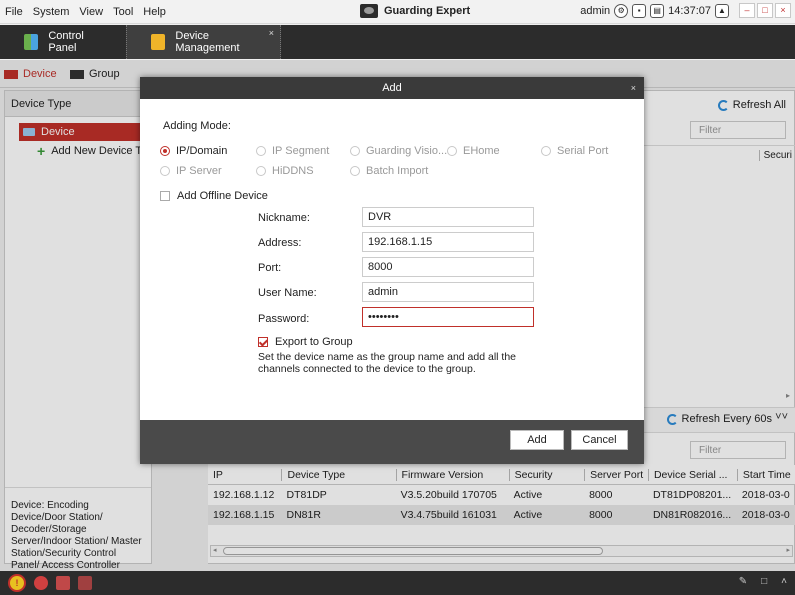 The width and height of the screenshot is (795, 595). What do you see at coordinates (397, 42) in the screenshot?
I see `module-tab-bar: Control Panel Device Management ×` at bounding box center [397, 42].